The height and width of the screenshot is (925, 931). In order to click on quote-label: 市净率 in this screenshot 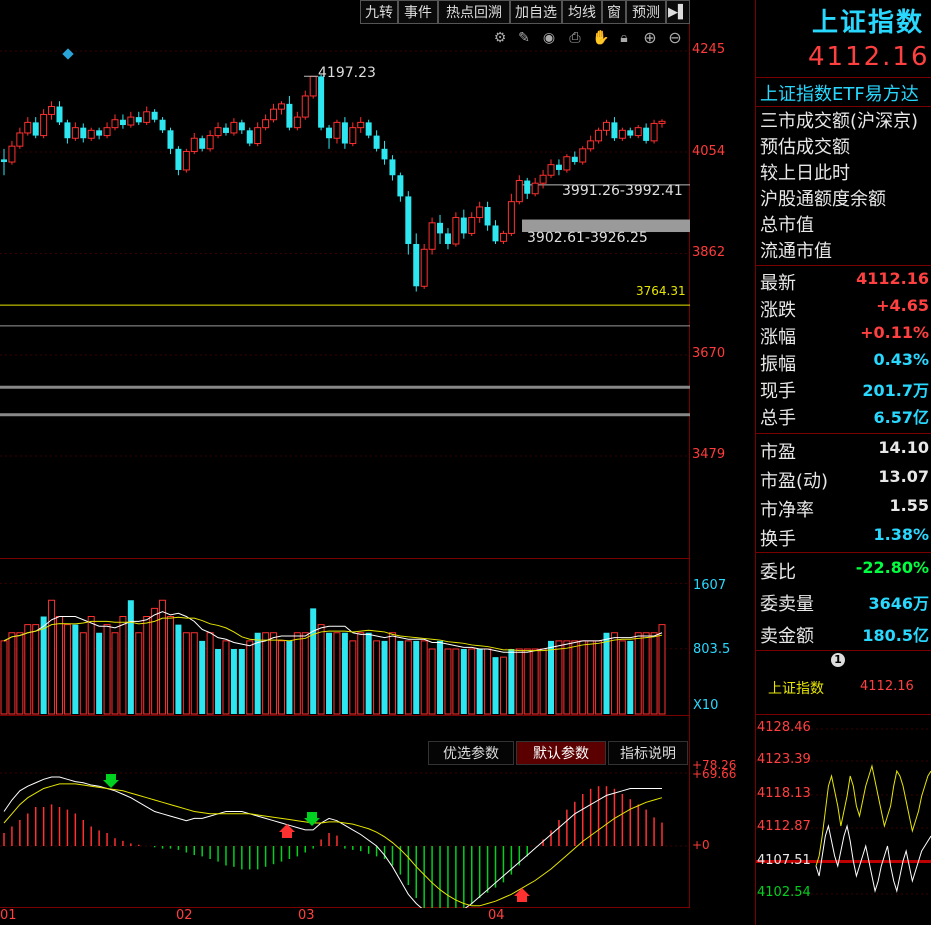, I will do `click(787, 510)`.